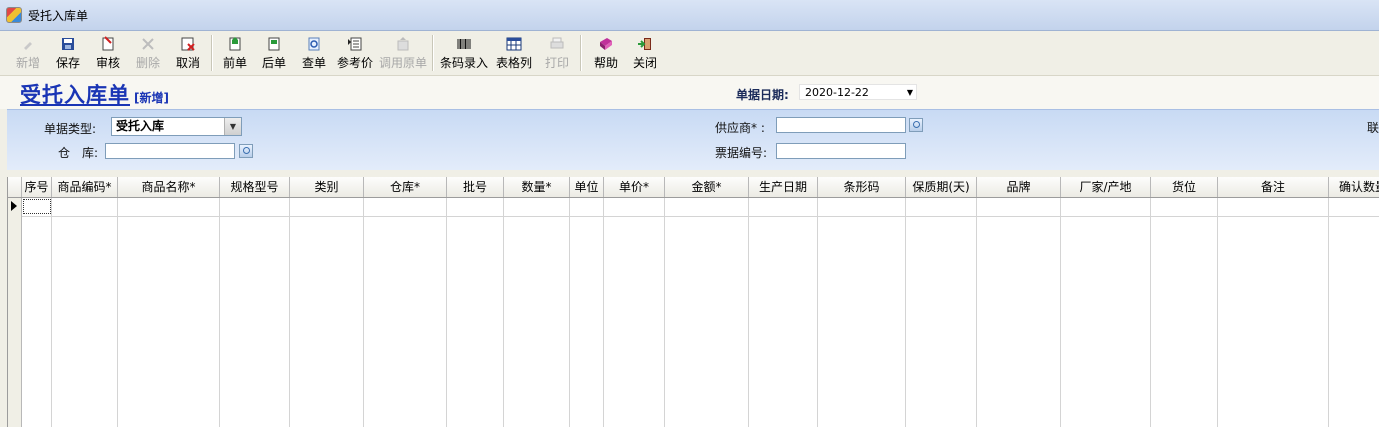 The height and width of the screenshot is (427, 1379). Describe the element at coordinates (557, 43) in the screenshot. I see `print-icon` at that location.